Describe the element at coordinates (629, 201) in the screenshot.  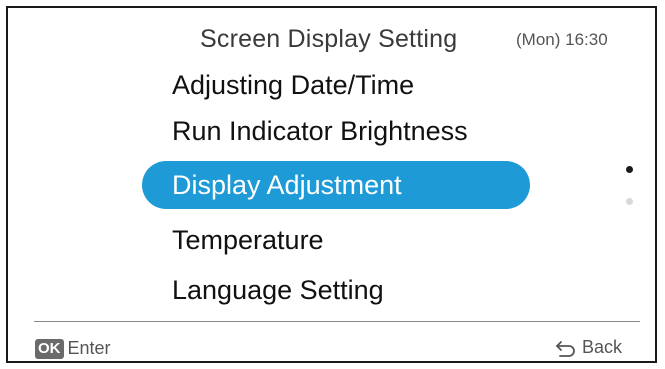
I see `page-dot-inactive` at that location.